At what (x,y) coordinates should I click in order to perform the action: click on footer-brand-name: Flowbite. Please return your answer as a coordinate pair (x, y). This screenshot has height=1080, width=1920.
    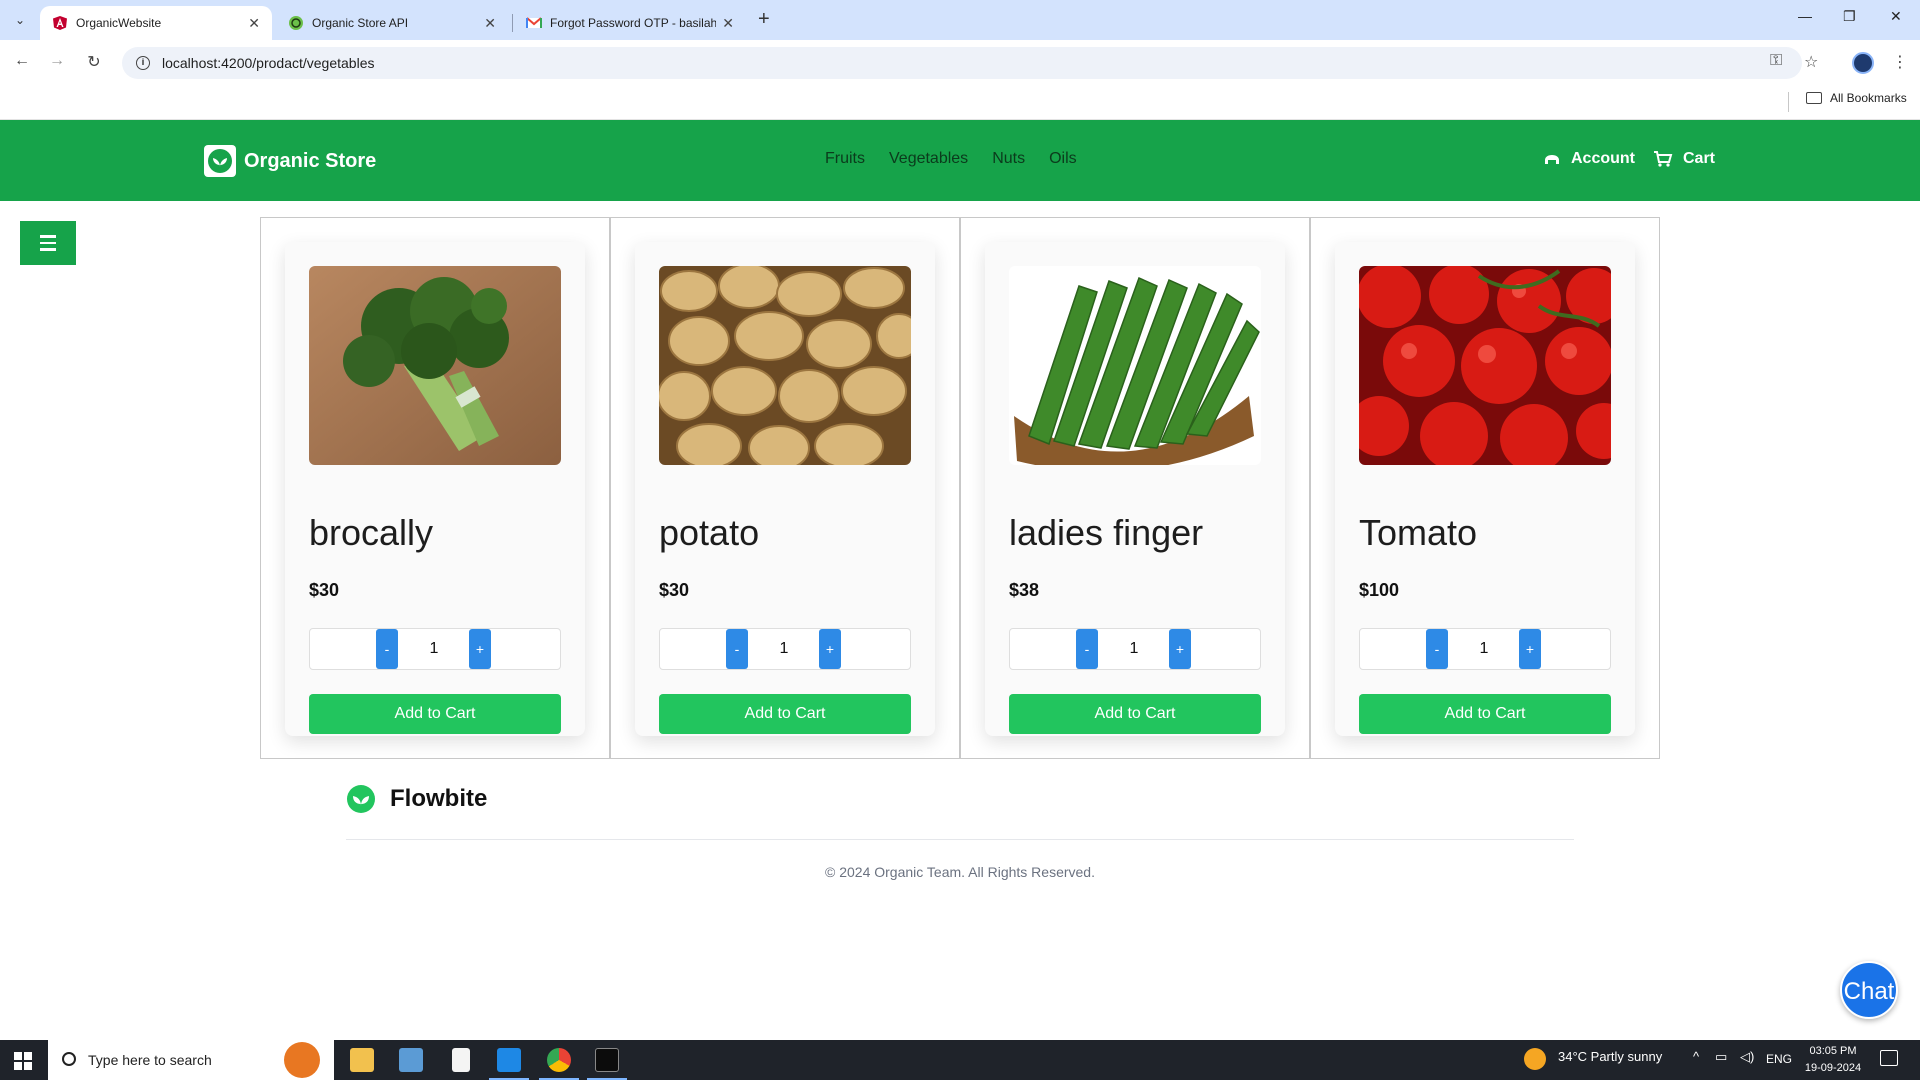
    Looking at the image, I should click on (439, 798).